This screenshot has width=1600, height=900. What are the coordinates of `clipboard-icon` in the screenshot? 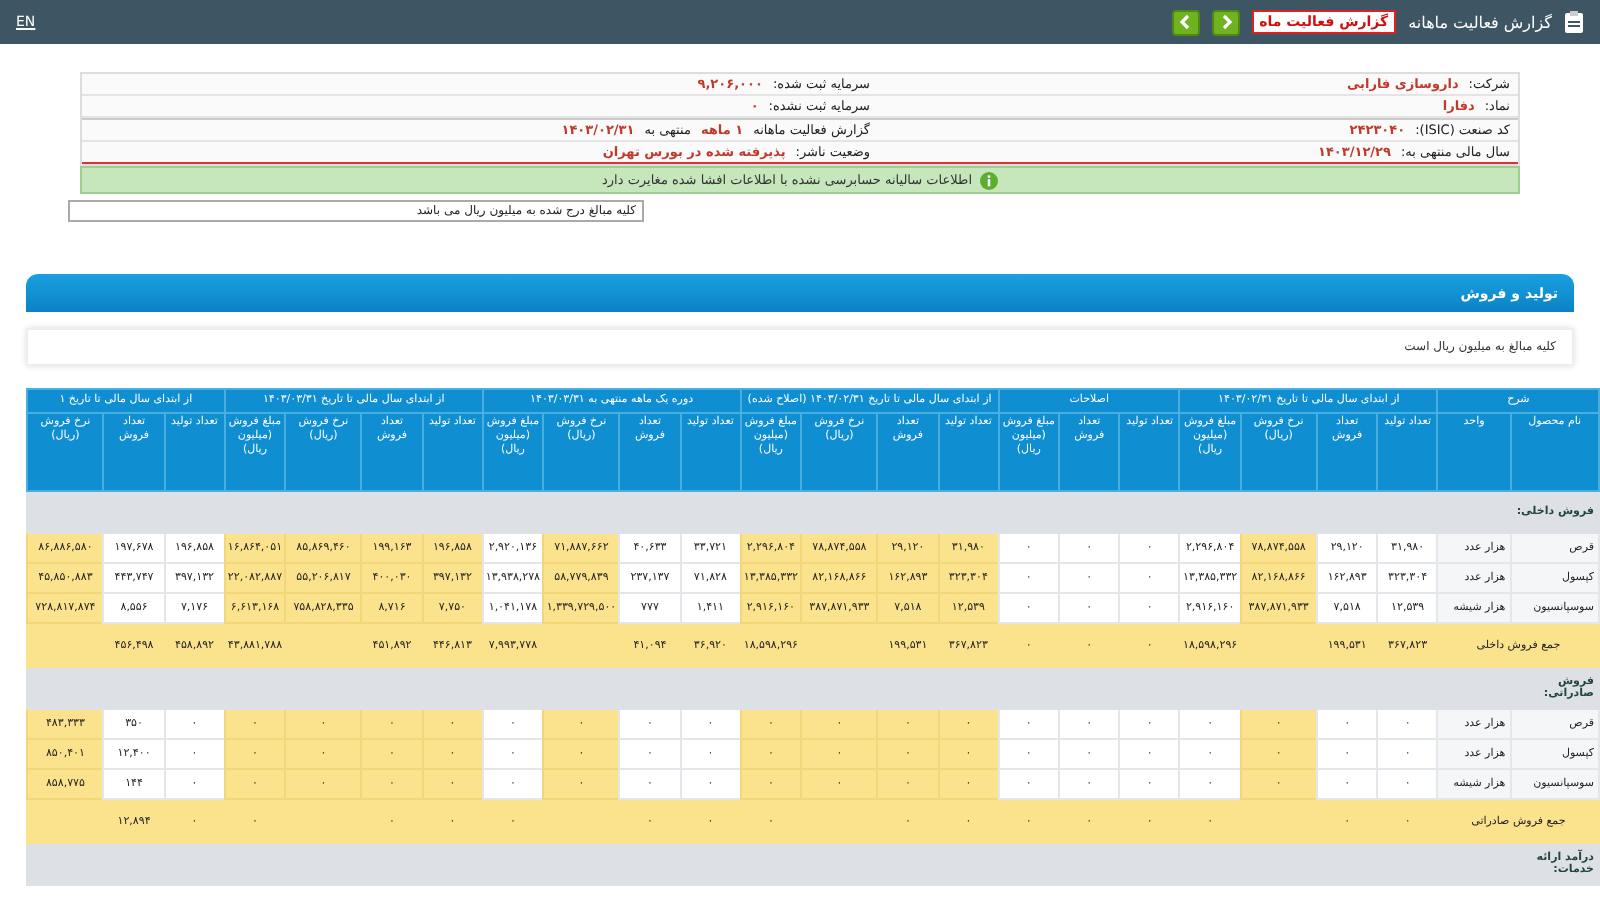 It's located at (1574, 22).